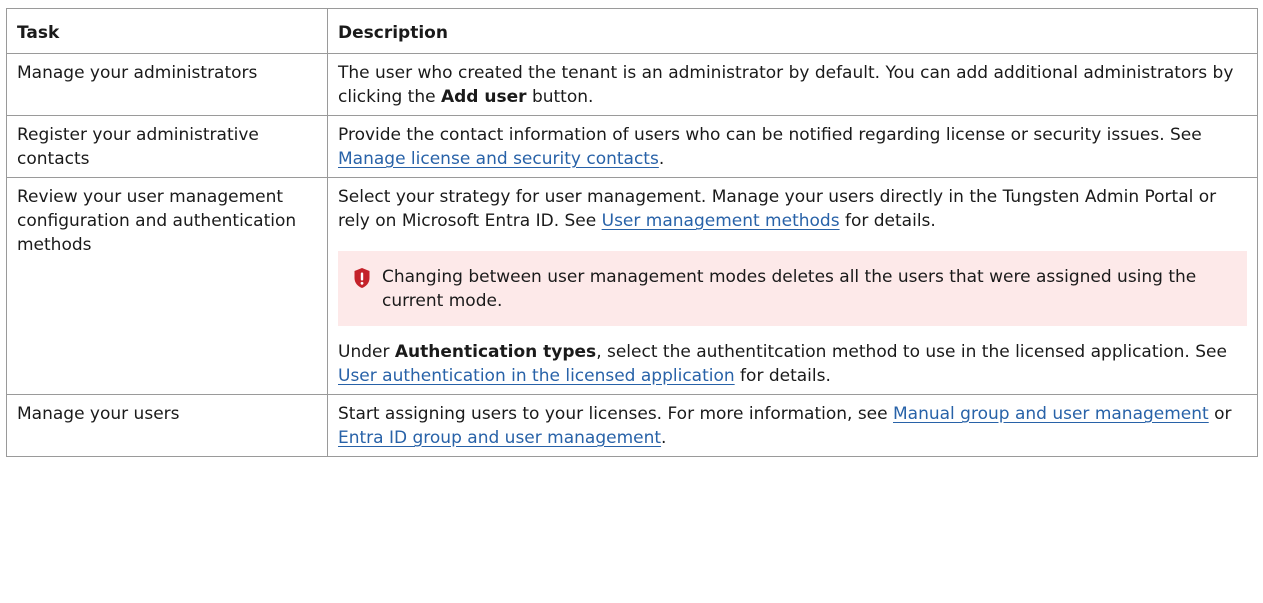 This screenshot has height=603, width=1263. What do you see at coordinates (721, 221) in the screenshot?
I see `link-user-management-methods: User management methods` at bounding box center [721, 221].